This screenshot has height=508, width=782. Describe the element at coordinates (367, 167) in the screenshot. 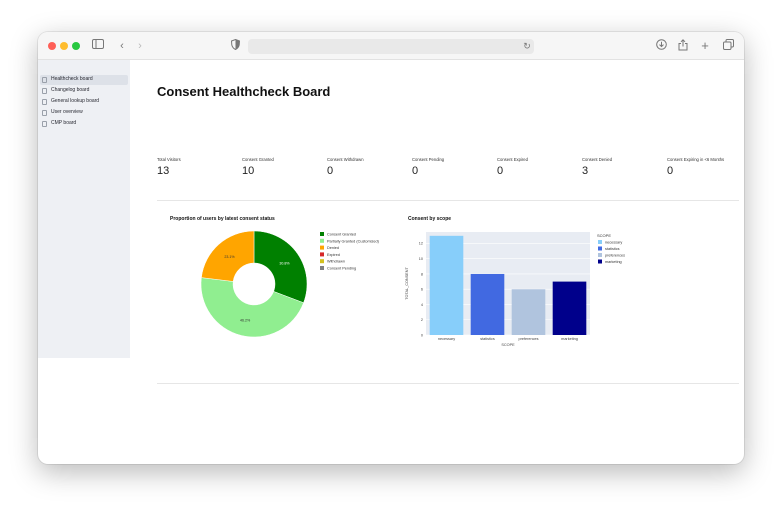

I see `metric-consent-withdrawn: Consent Withdrawn 0` at that location.